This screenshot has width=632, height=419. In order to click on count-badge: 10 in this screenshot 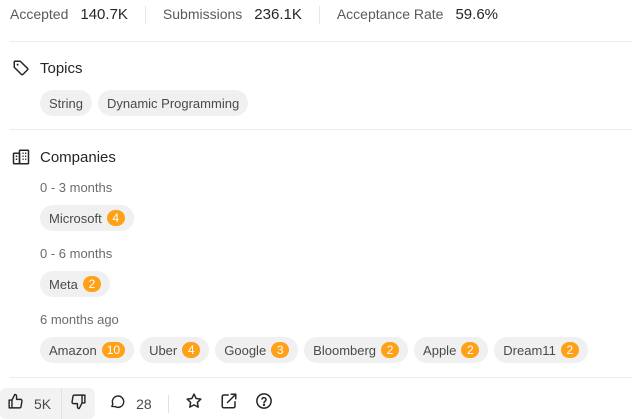, I will do `click(113, 350)`.